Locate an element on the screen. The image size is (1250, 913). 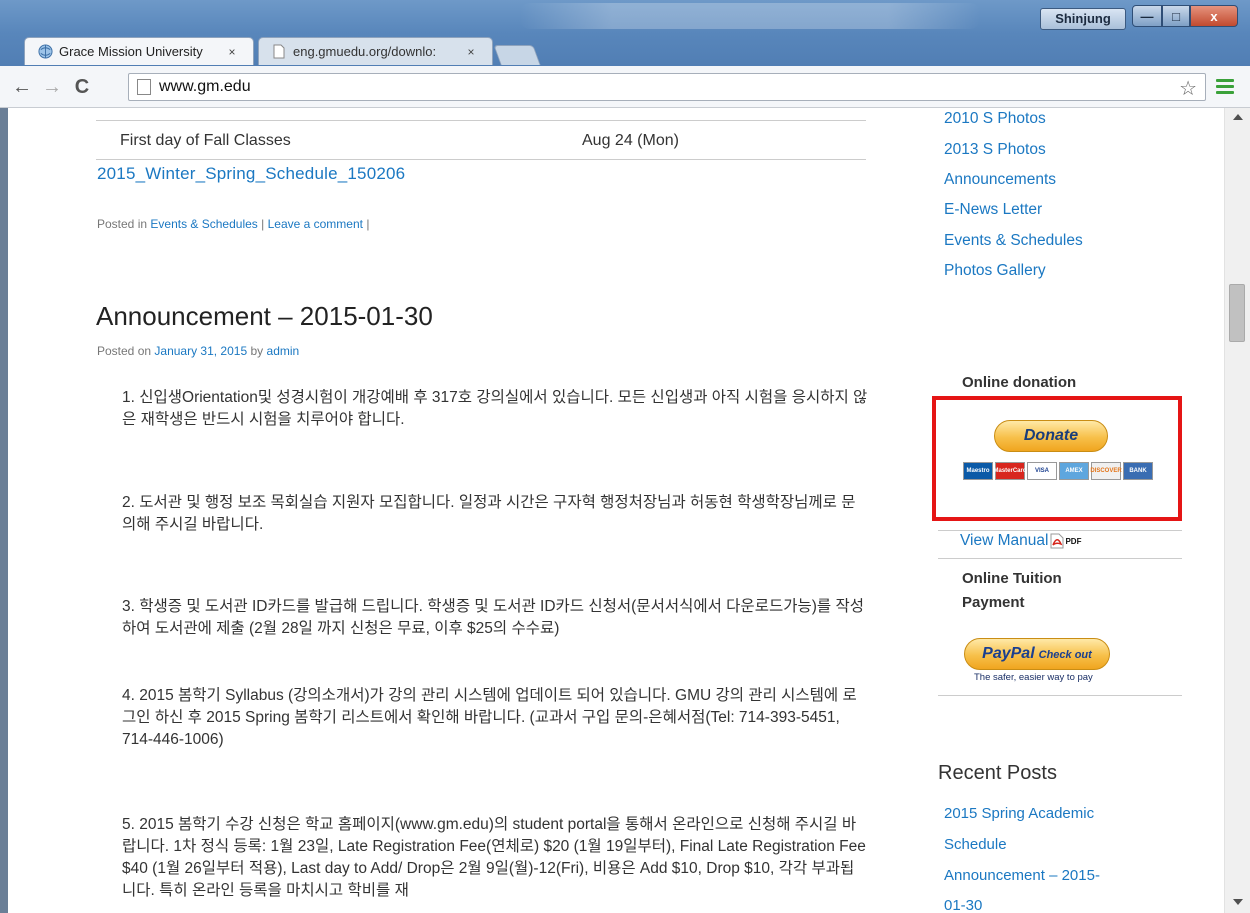
author-link: admin is located at coordinates (283, 351).